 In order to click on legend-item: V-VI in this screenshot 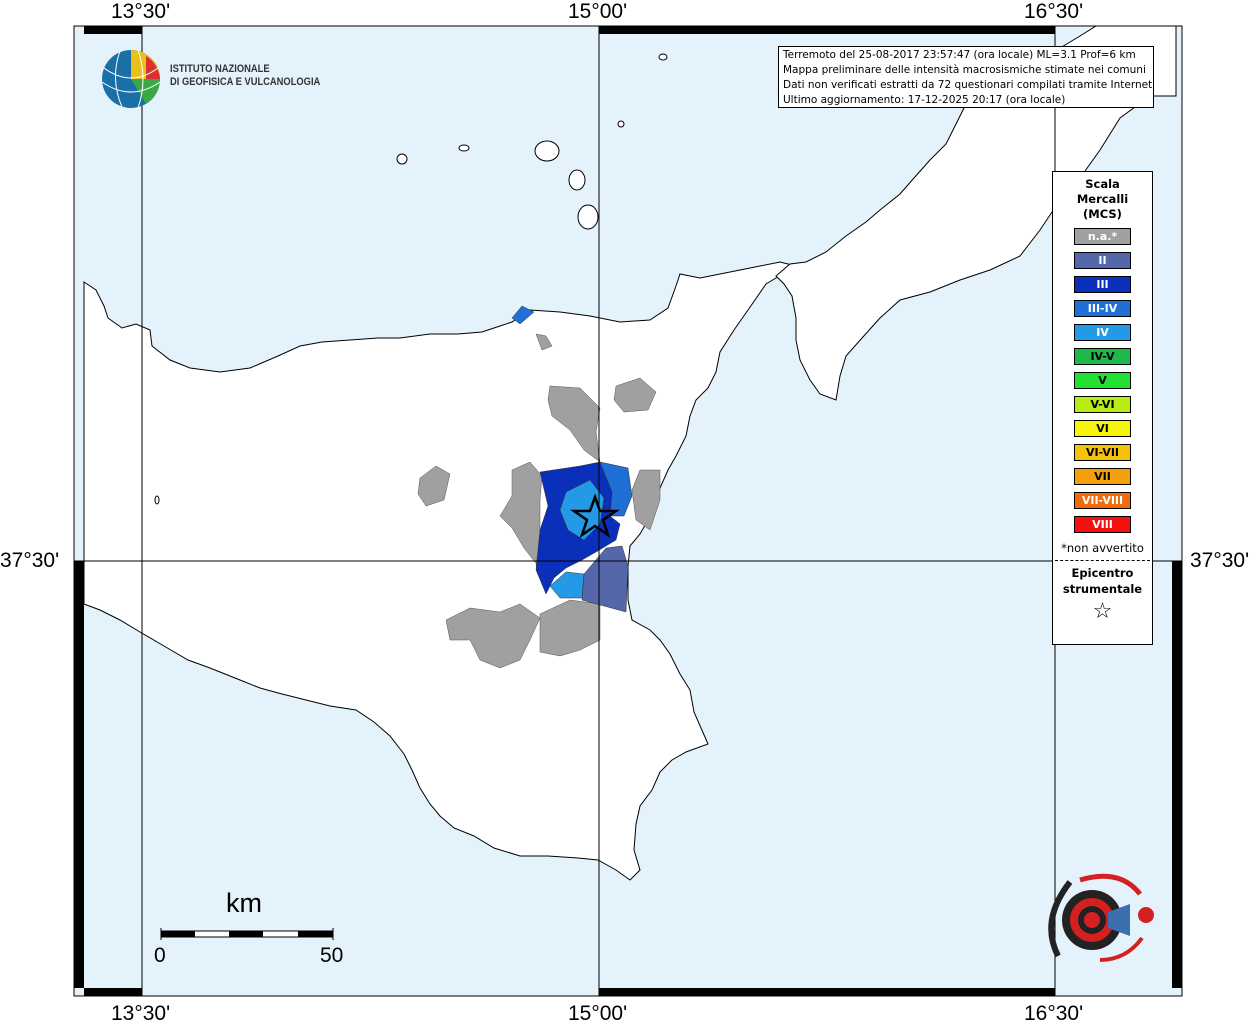, I will do `click(1102, 404)`.